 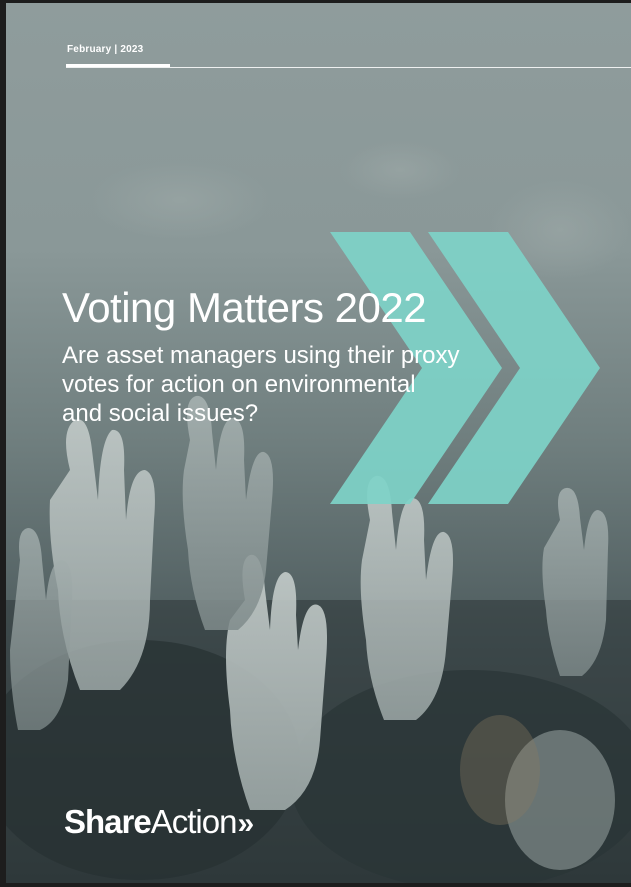 I want to click on frame-border-left, so click(x=3, y=443).